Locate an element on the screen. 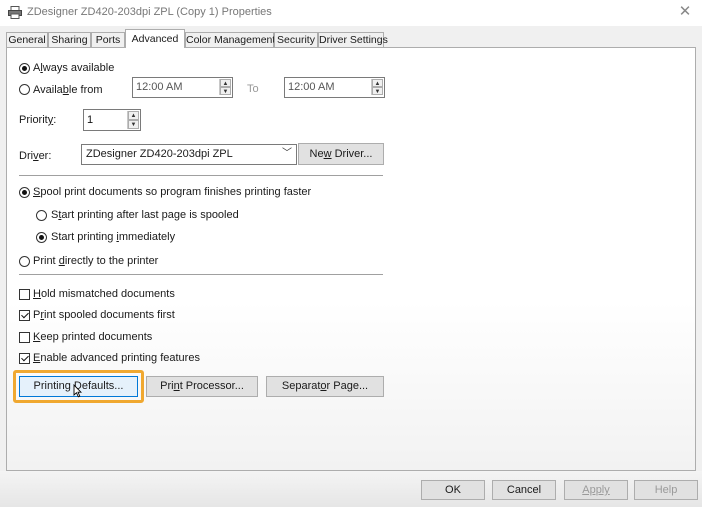 The image size is (702, 507). tab-color-management: Color Management is located at coordinates (230, 39).